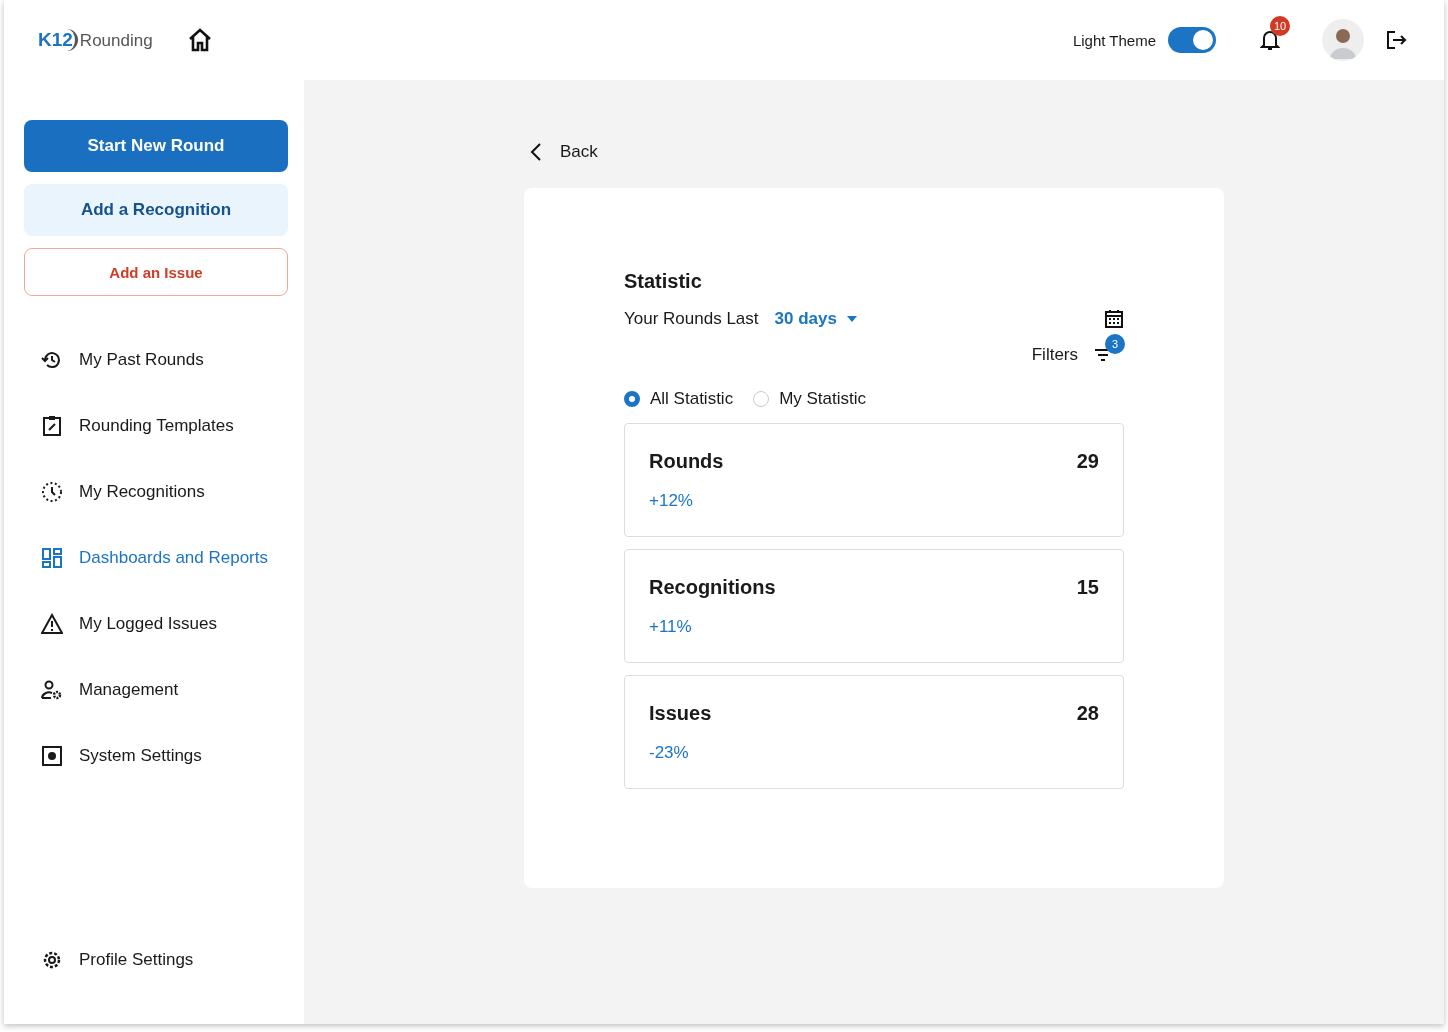 The width and height of the screenshot is (1448, 1032). What do you see at coordinates (1087, 461) in the screenshot?
I see `stat-value: 29` at bounding box center [1087, 461].